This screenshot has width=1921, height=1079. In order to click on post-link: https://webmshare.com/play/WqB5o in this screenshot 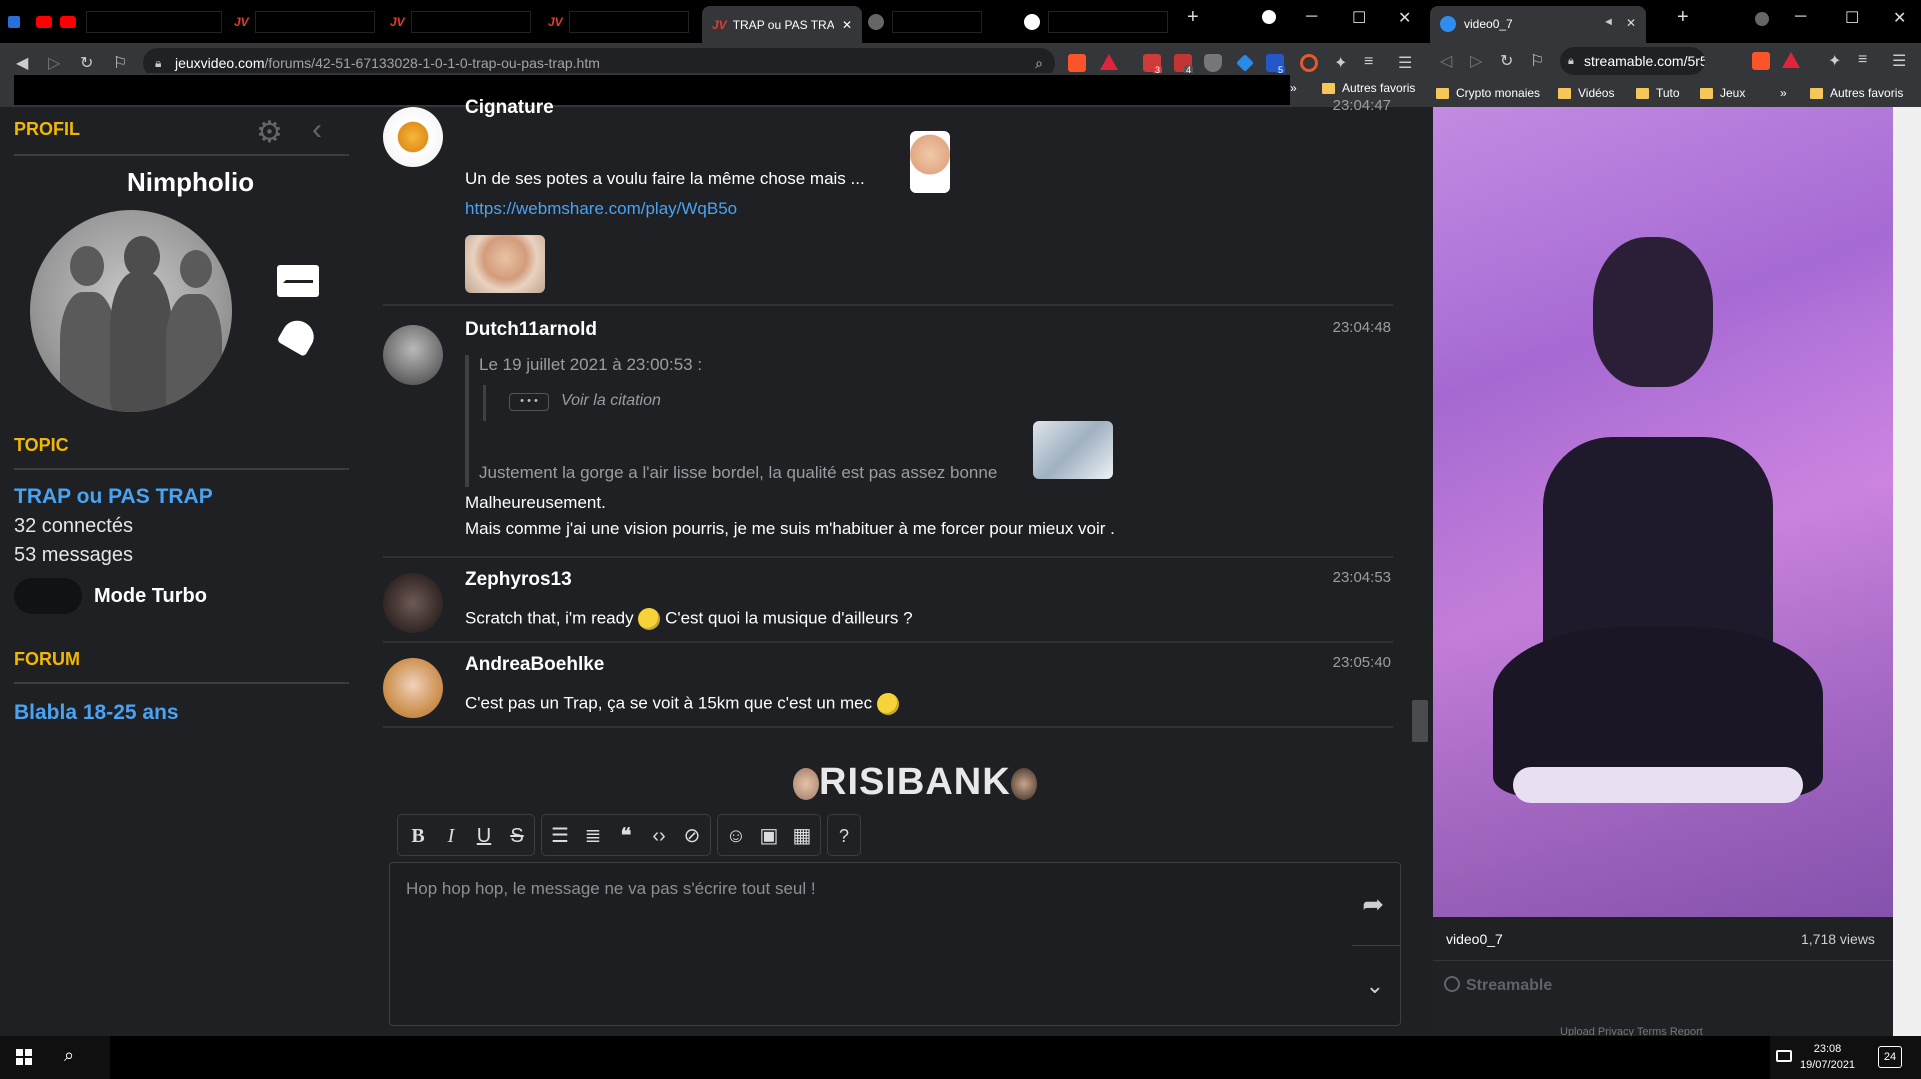, I will do `click(601, 209)`.